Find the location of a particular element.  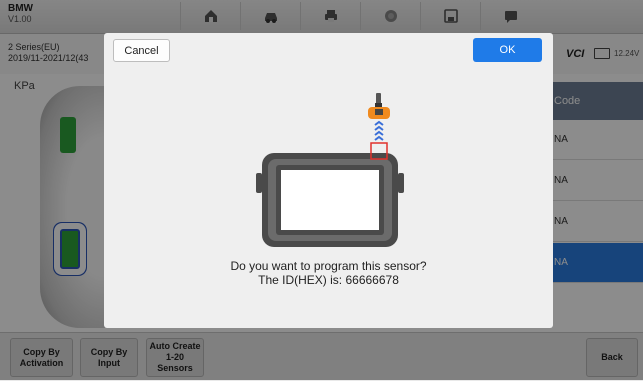

ok-button: OK is located at coordinates (507, 50).